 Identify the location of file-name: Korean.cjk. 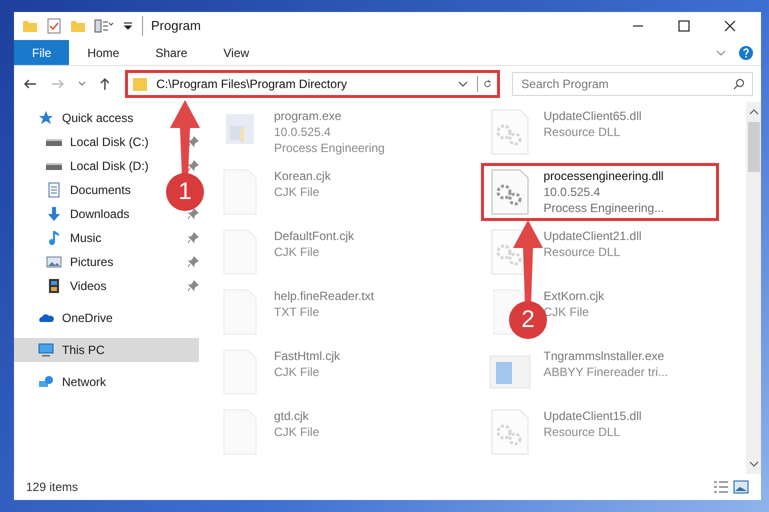
(302, 176).